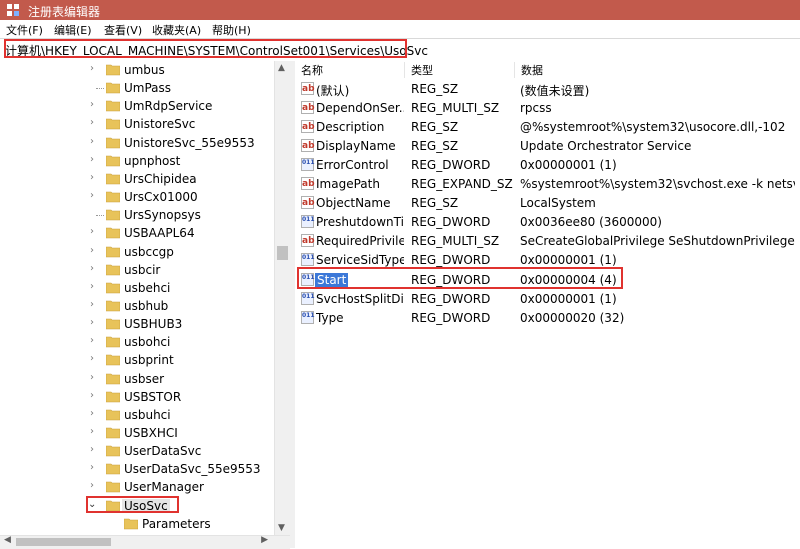 The image size is (800, 549). What do you see at coordinates (176, 524) in the screenshot?
I see `tree-item-label: Parameters` at bounding box center [176, 524].